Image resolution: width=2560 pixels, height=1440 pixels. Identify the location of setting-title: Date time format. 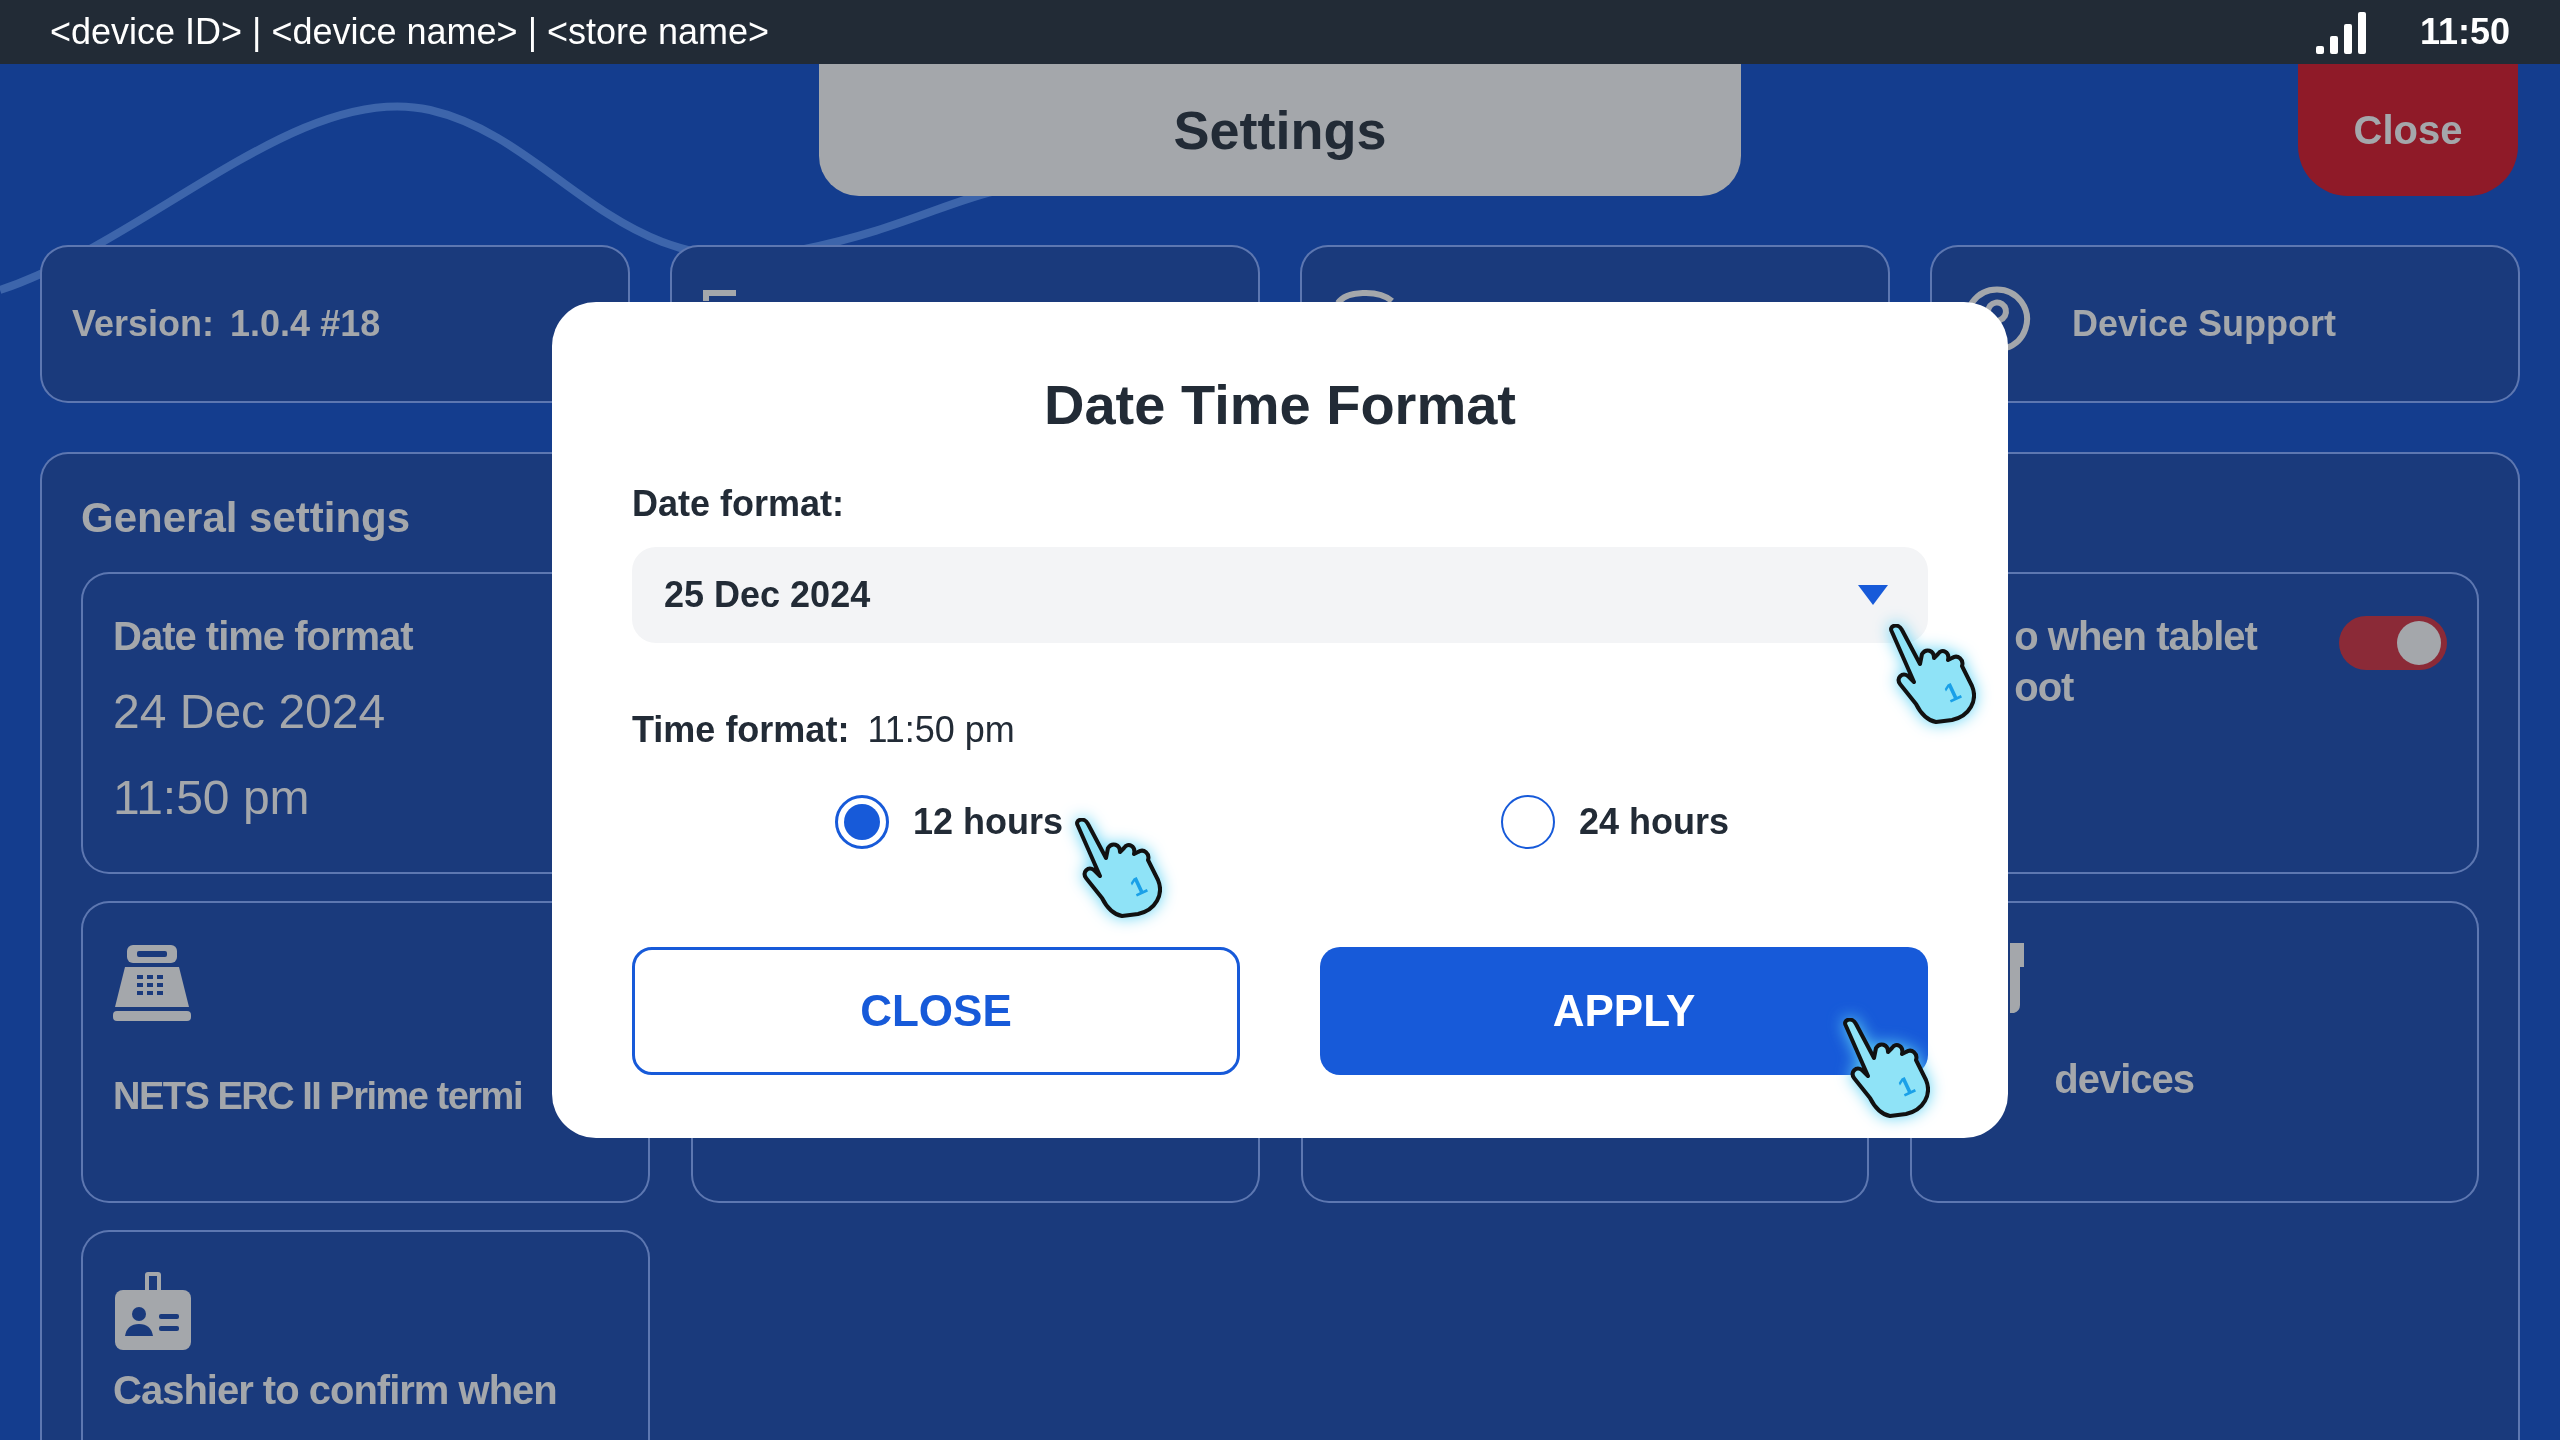
(263, 636).